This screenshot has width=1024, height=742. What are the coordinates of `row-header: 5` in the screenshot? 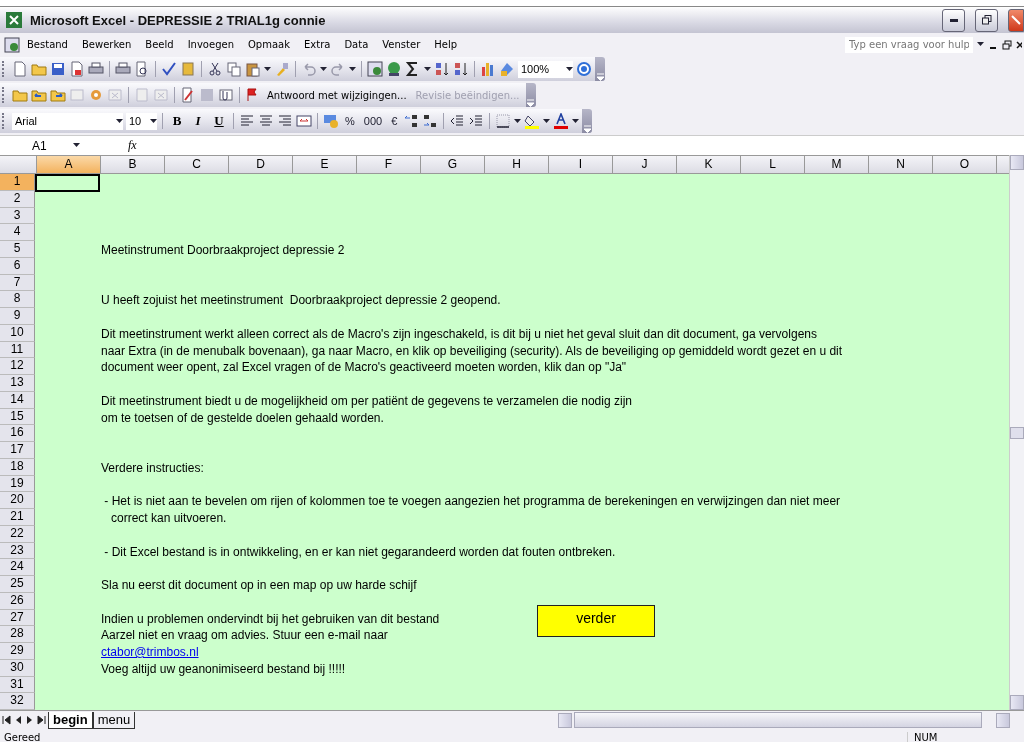 It's located at (17, 249).